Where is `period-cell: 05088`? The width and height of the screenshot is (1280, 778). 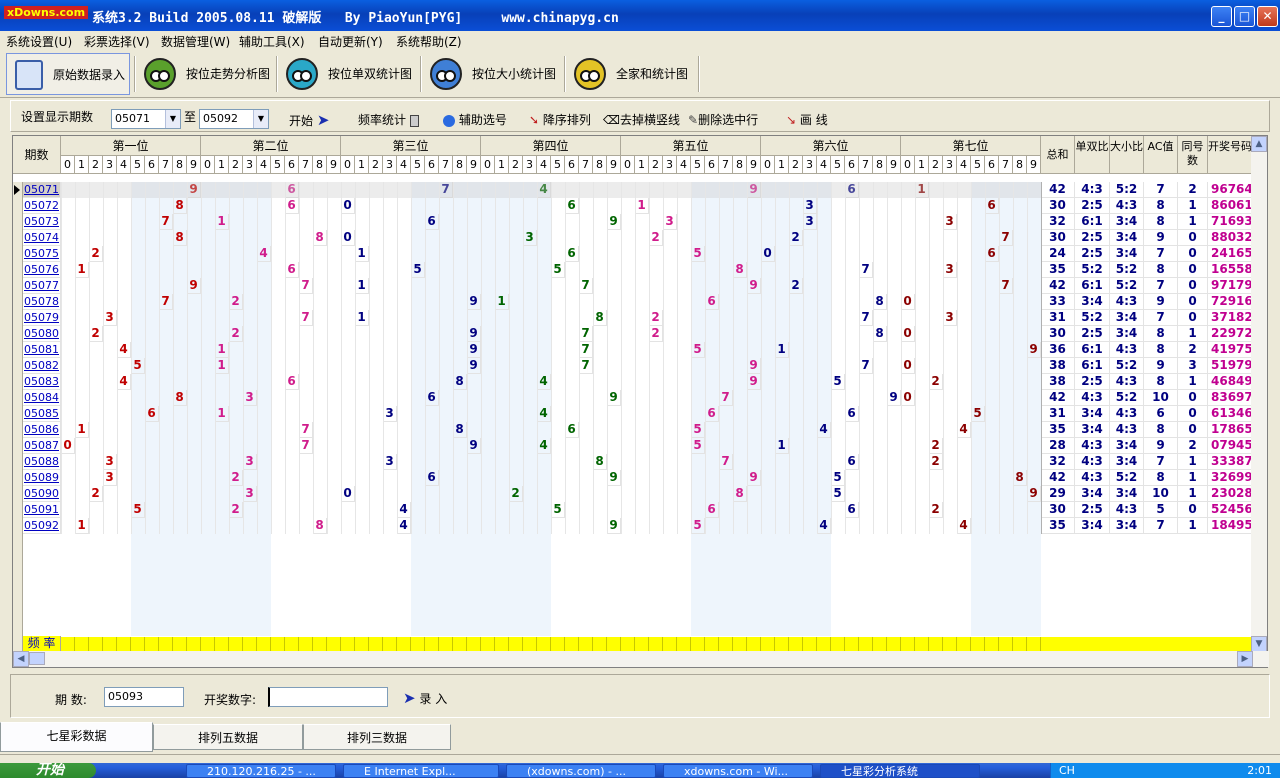
period-cell: 05088 is located at coordinates (42, 462).